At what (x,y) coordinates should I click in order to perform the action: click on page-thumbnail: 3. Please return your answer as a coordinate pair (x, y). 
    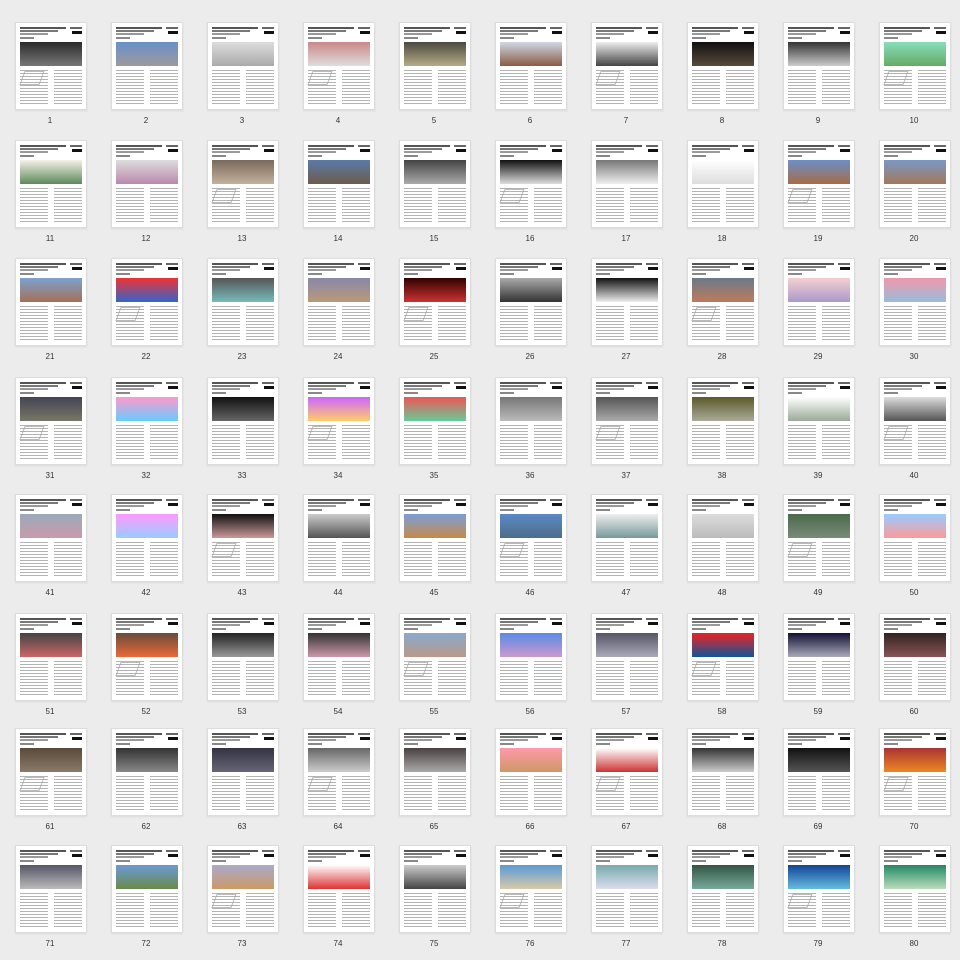
    Looking at the image, I should click on (243, 77).